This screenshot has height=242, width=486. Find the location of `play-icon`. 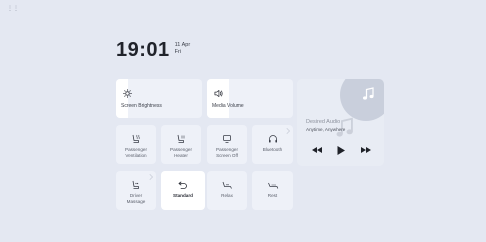

play-icon is located at coordinates (341, 150).